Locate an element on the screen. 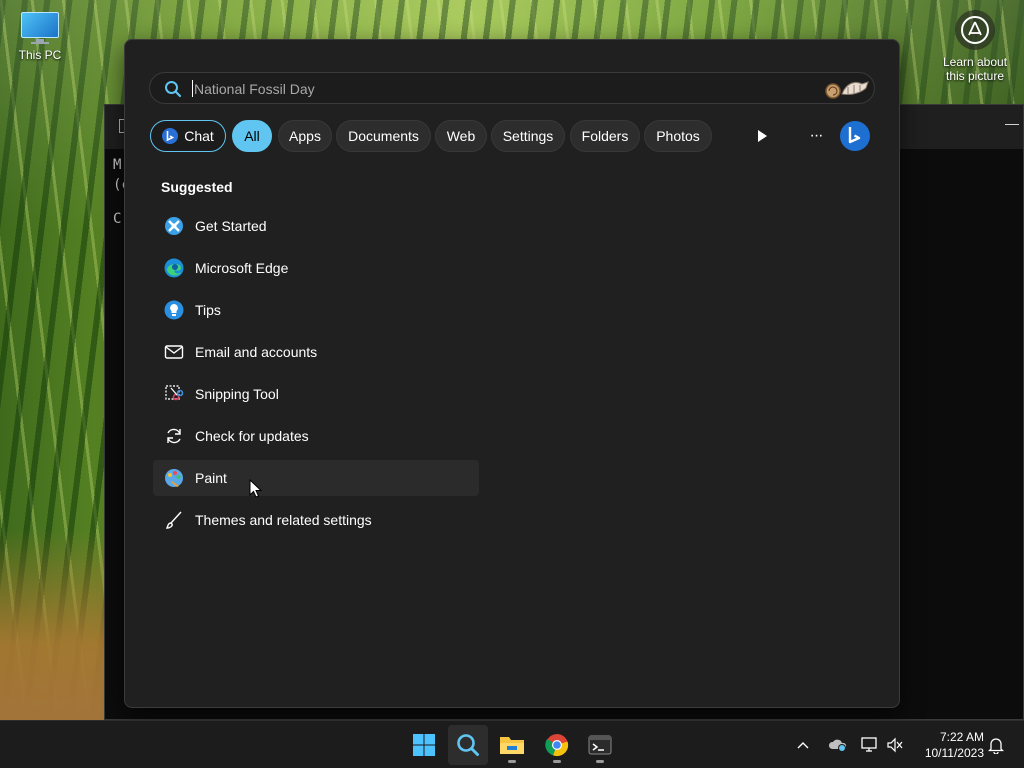 The width and height of the screenshot is (1024, 768). list-item-snipping-tool: Snipping Tool is located at coordinates (316, 394).